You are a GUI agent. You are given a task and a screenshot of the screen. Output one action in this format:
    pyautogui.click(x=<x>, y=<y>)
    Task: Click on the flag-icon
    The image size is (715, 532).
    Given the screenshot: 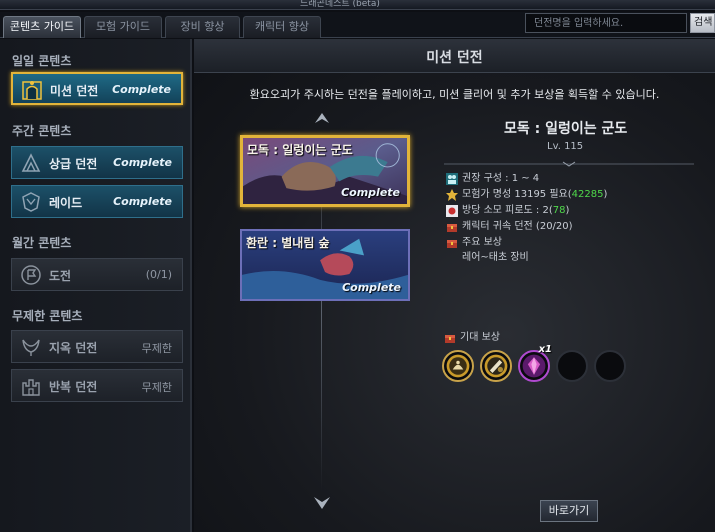 What is the action you would take?
    pyautogui.click(x=31, y=275)
    